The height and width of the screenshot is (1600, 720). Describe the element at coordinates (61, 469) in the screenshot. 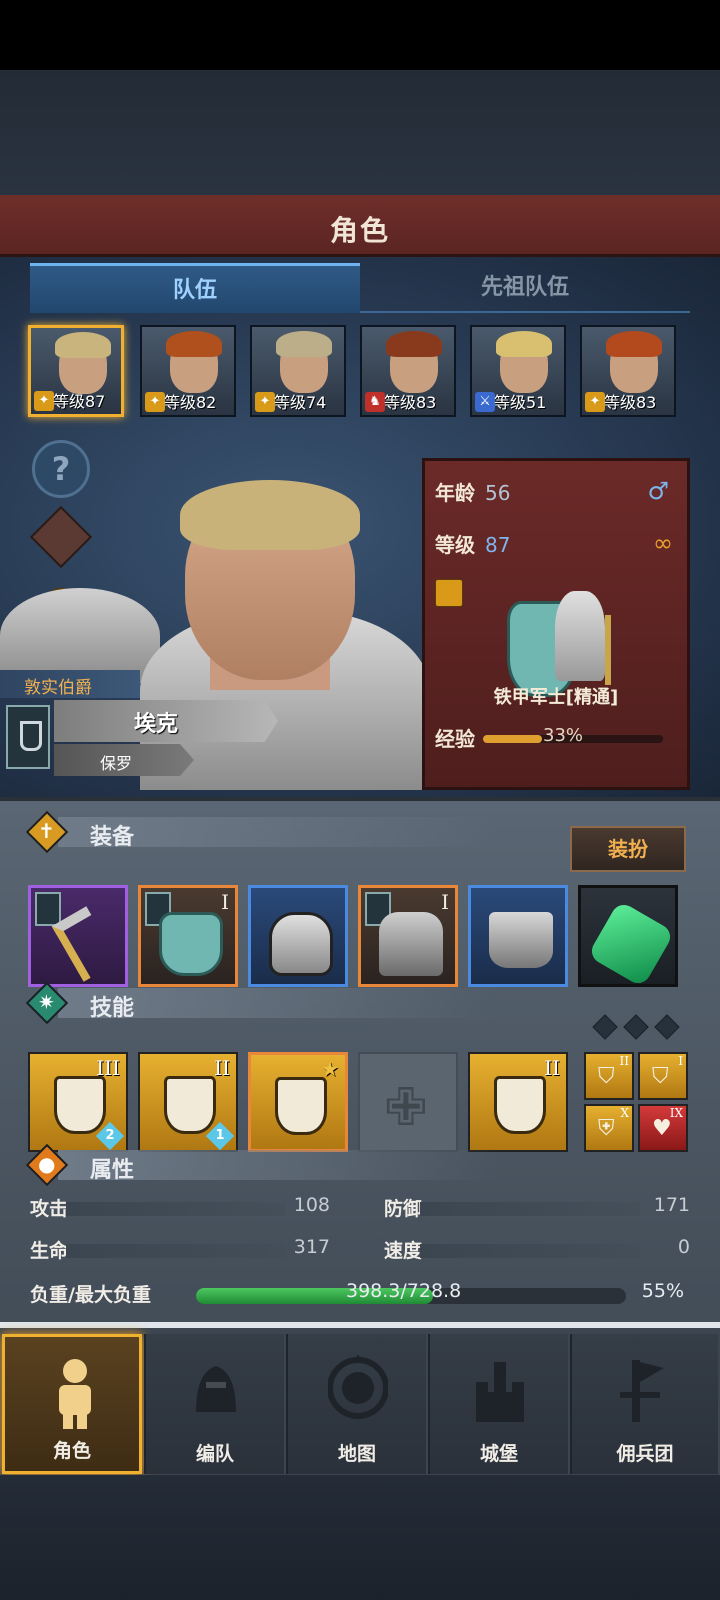

I see `help-icon: ?` at that location.